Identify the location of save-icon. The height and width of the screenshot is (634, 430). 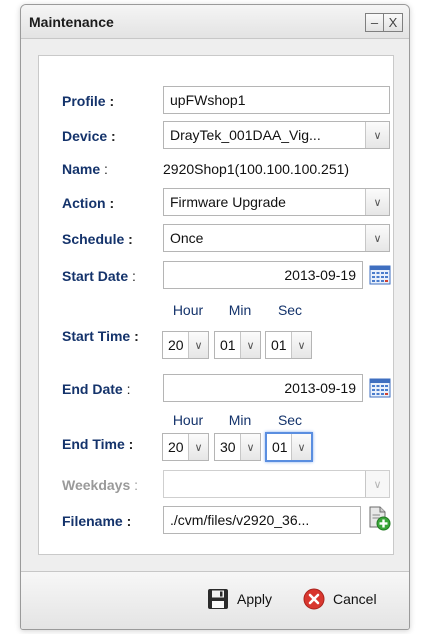
(218, 599).